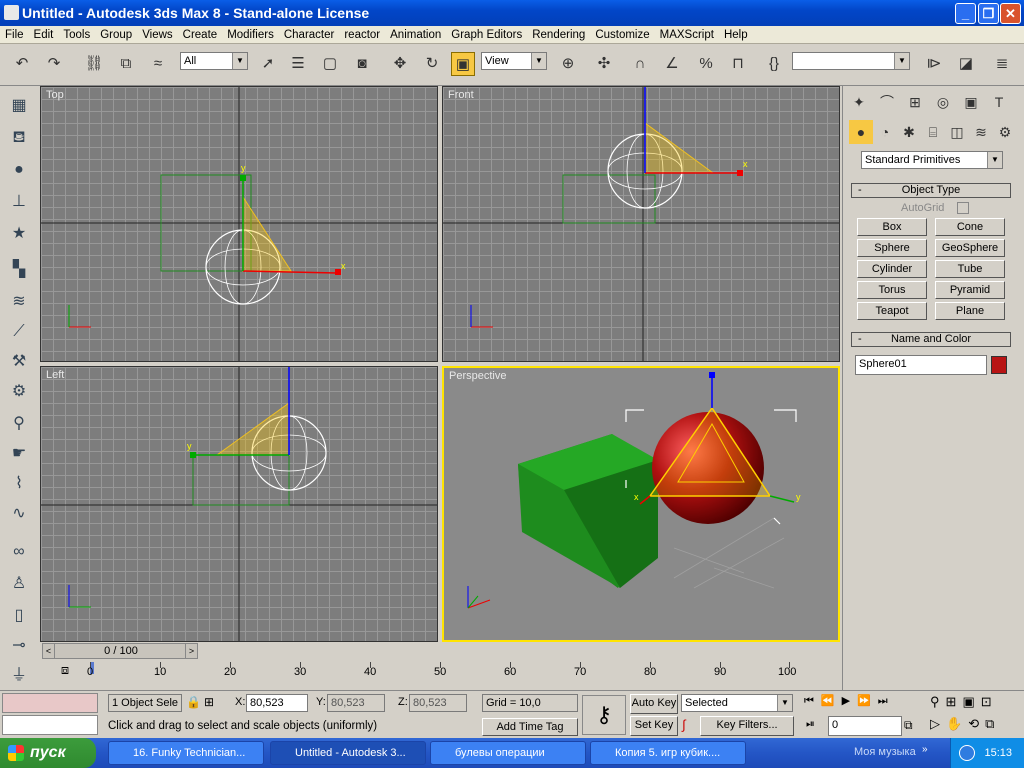 The image size is (1024, 768). What do you see at coordinates (19, 332) in the screenshot?
I see `bone-tool-icon: ⟋` at bounding box center [19, 332].